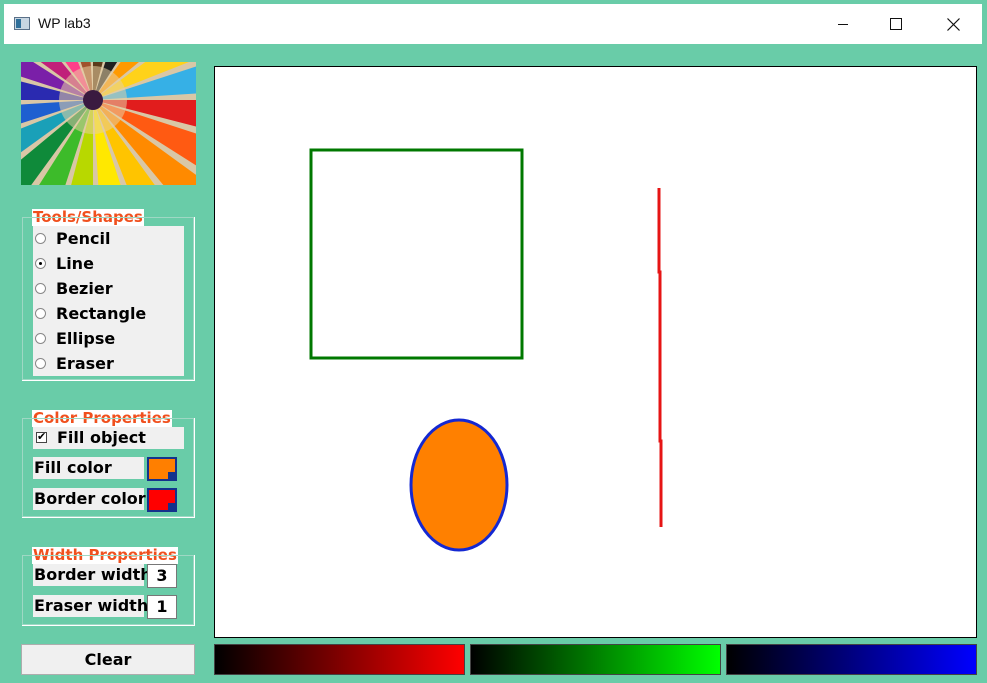 The height and width of the screenshot is (683, 987). Describe the element at coordinates (459, 485) in the screenshot. I see `drawn-ellipse` at that location.